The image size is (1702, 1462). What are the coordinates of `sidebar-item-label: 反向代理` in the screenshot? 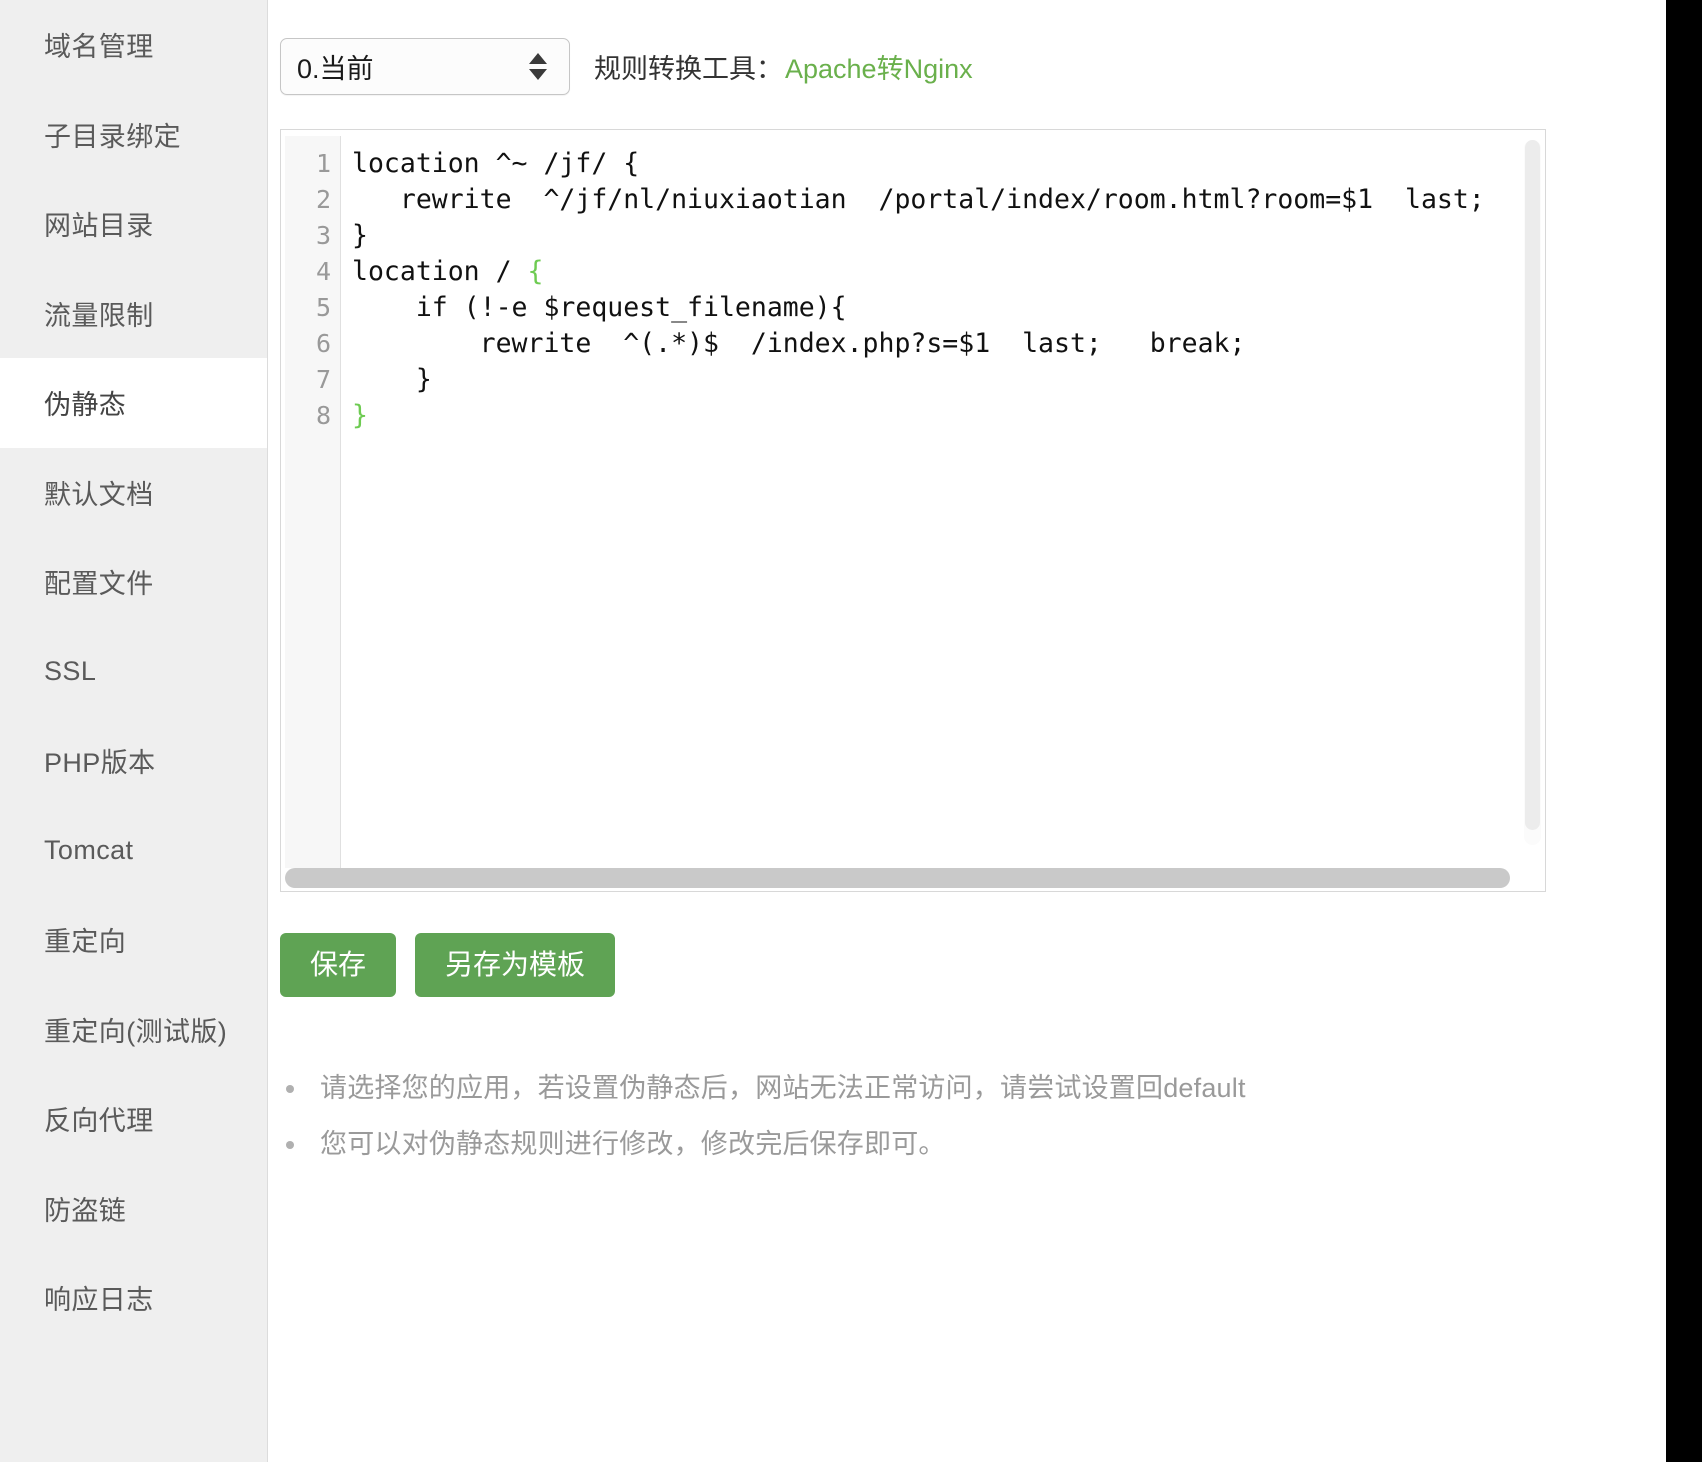 It's located at (99, 1121).